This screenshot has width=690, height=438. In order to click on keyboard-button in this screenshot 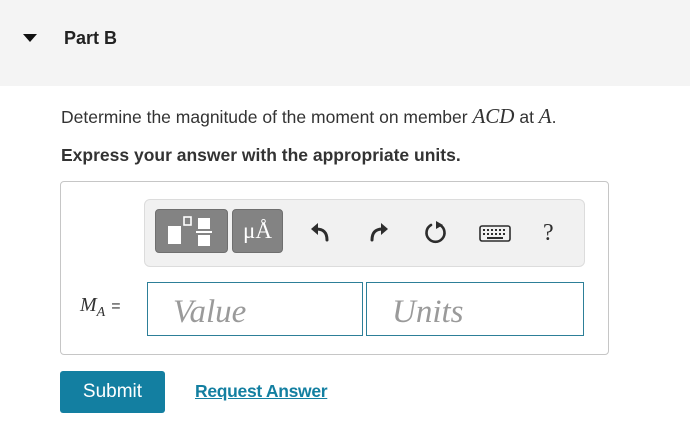, I will do `click(495, 232)`.